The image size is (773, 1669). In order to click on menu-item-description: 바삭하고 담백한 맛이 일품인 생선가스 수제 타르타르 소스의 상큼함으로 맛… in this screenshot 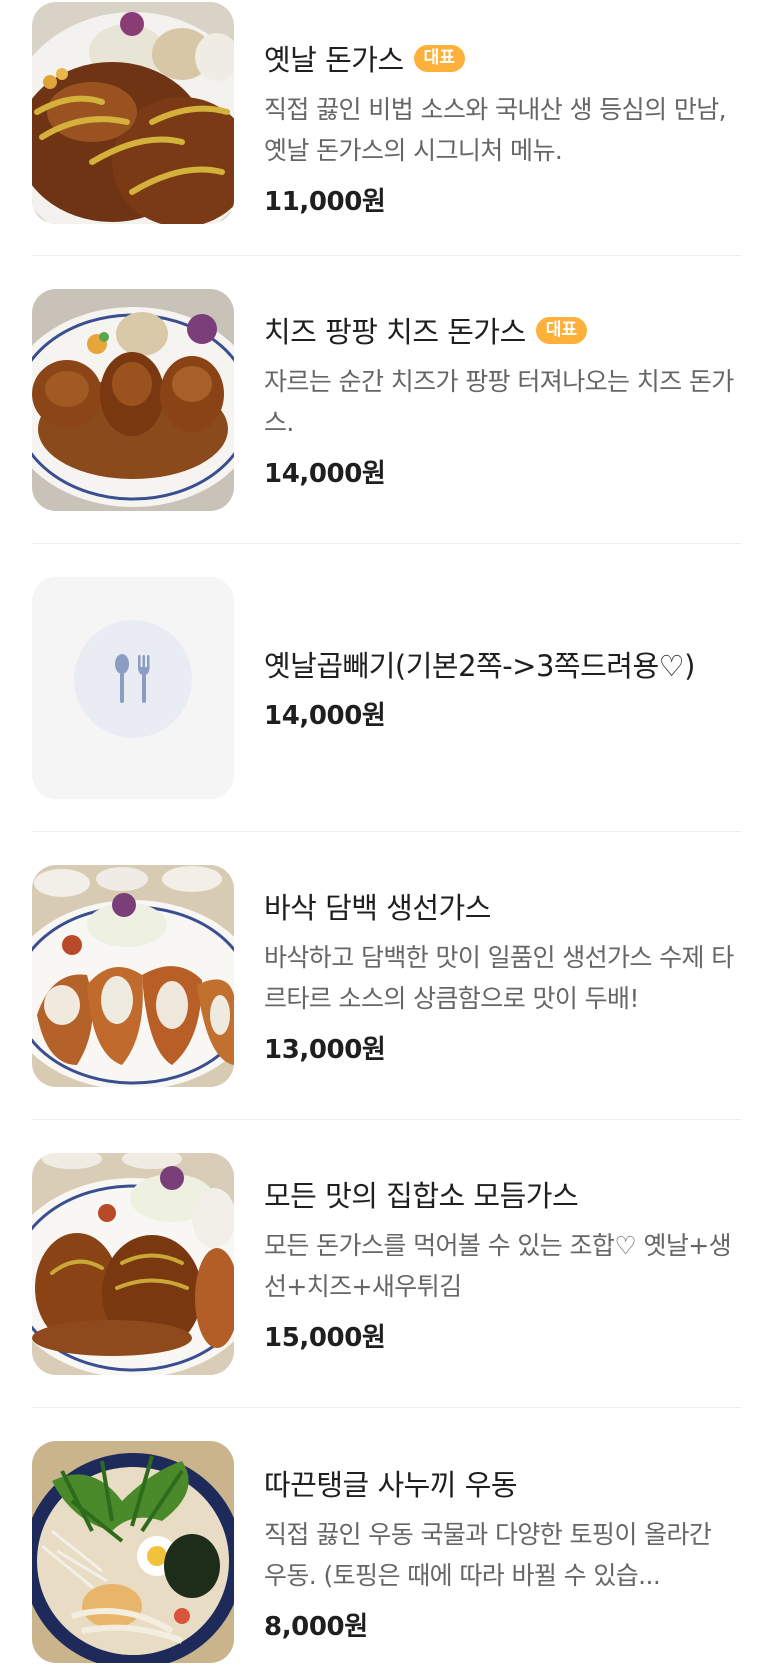, I will do `click(499, 978)`.